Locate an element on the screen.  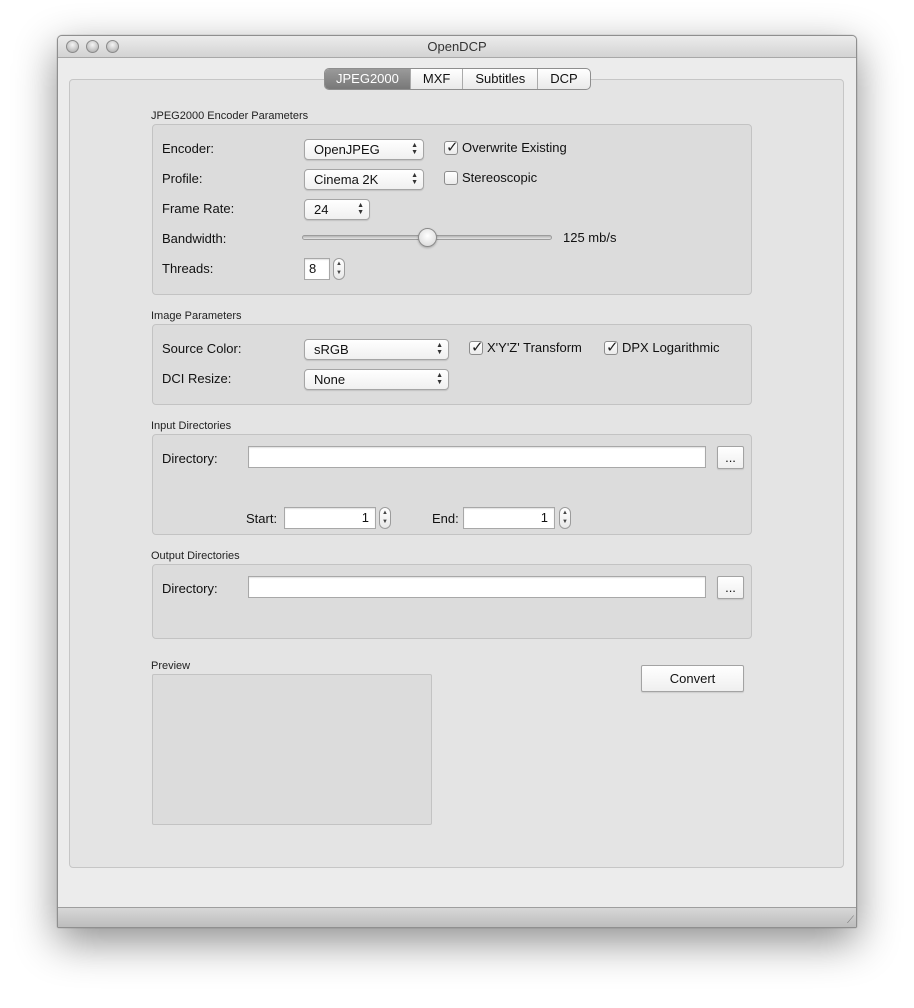
zoom-window-icon is located at coordinates (112, 46).